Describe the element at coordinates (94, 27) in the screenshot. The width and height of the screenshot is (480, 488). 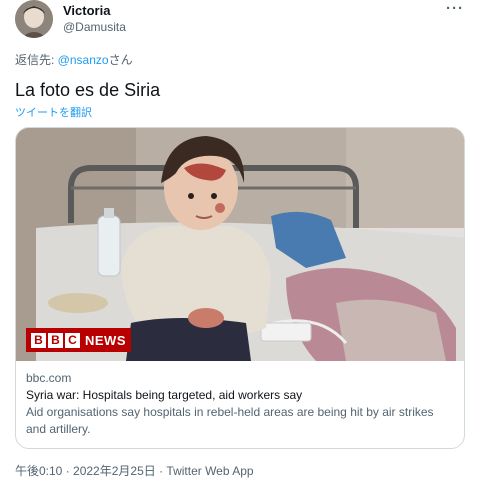
I see `user-handle: @Damusita` at that location.